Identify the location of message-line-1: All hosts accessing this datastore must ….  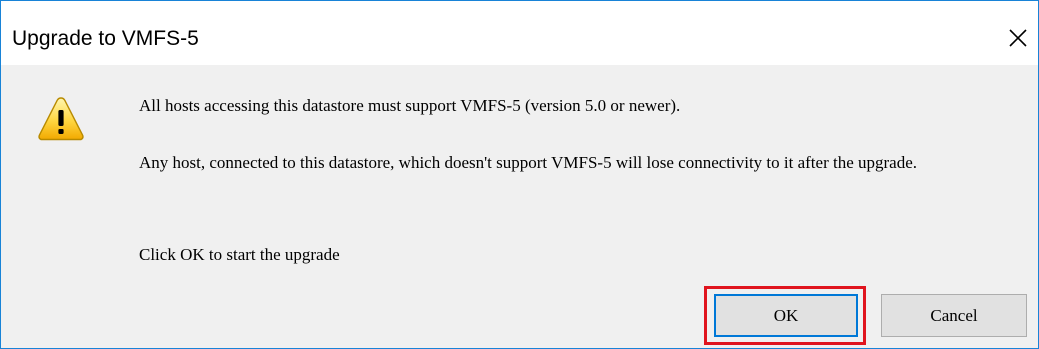
(410, 105).